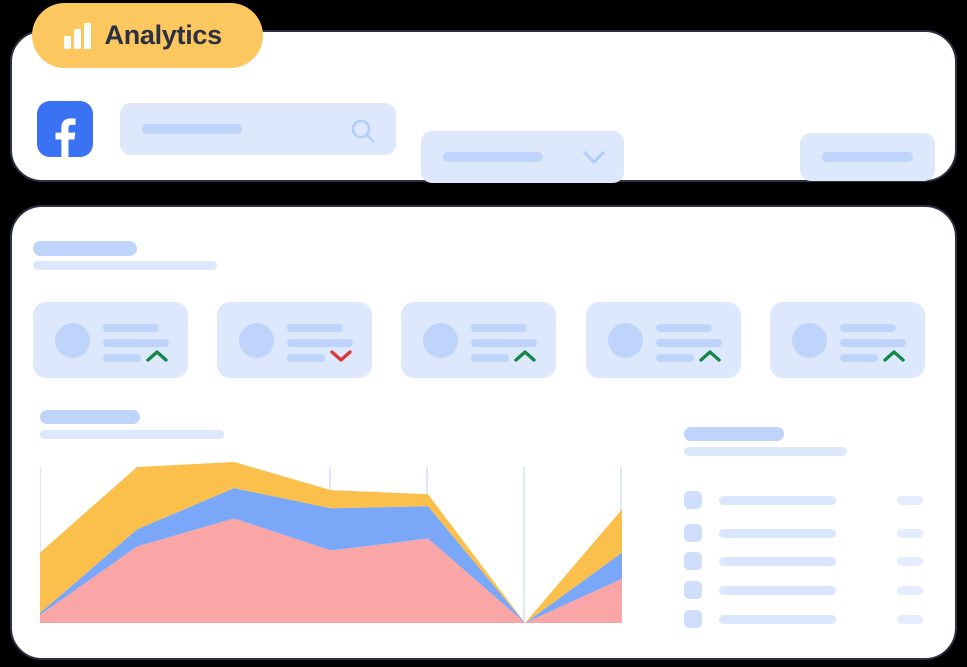 This screenshot has width=967, height=667. I want to click on primary-action-button, so click(867, 157).